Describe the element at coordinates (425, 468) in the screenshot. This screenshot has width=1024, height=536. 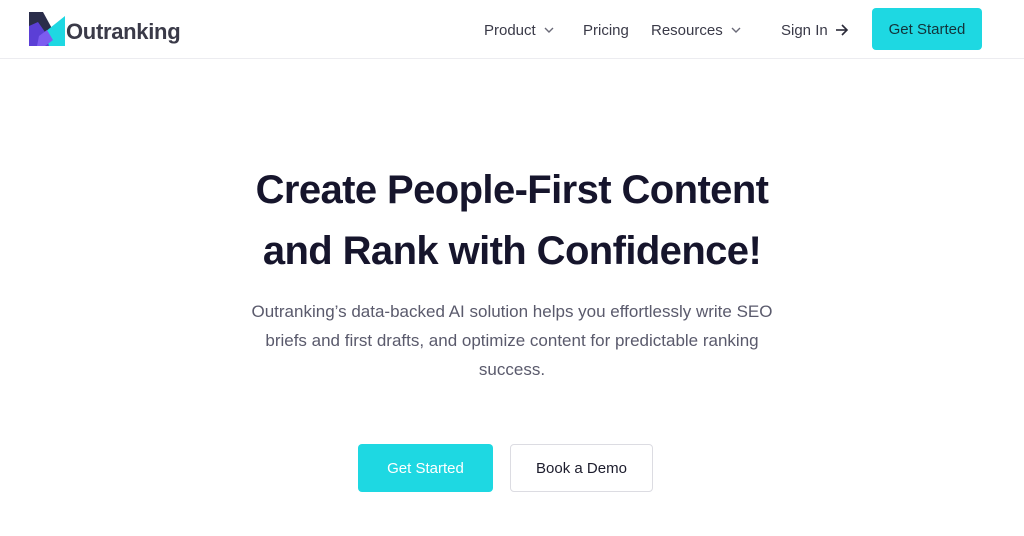
I see `hero-get-started-button: Get Started` at that location.